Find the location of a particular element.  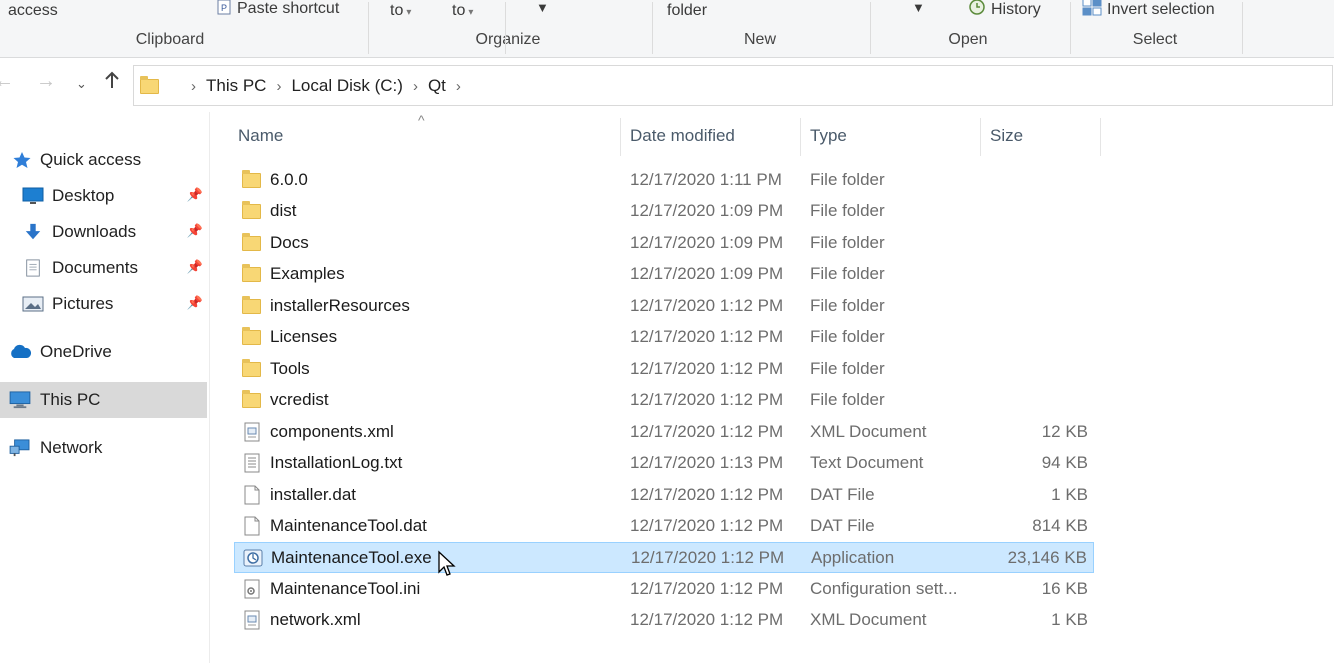

open-dropdown-arrow: ▼ is located at coordinates (918, 7).